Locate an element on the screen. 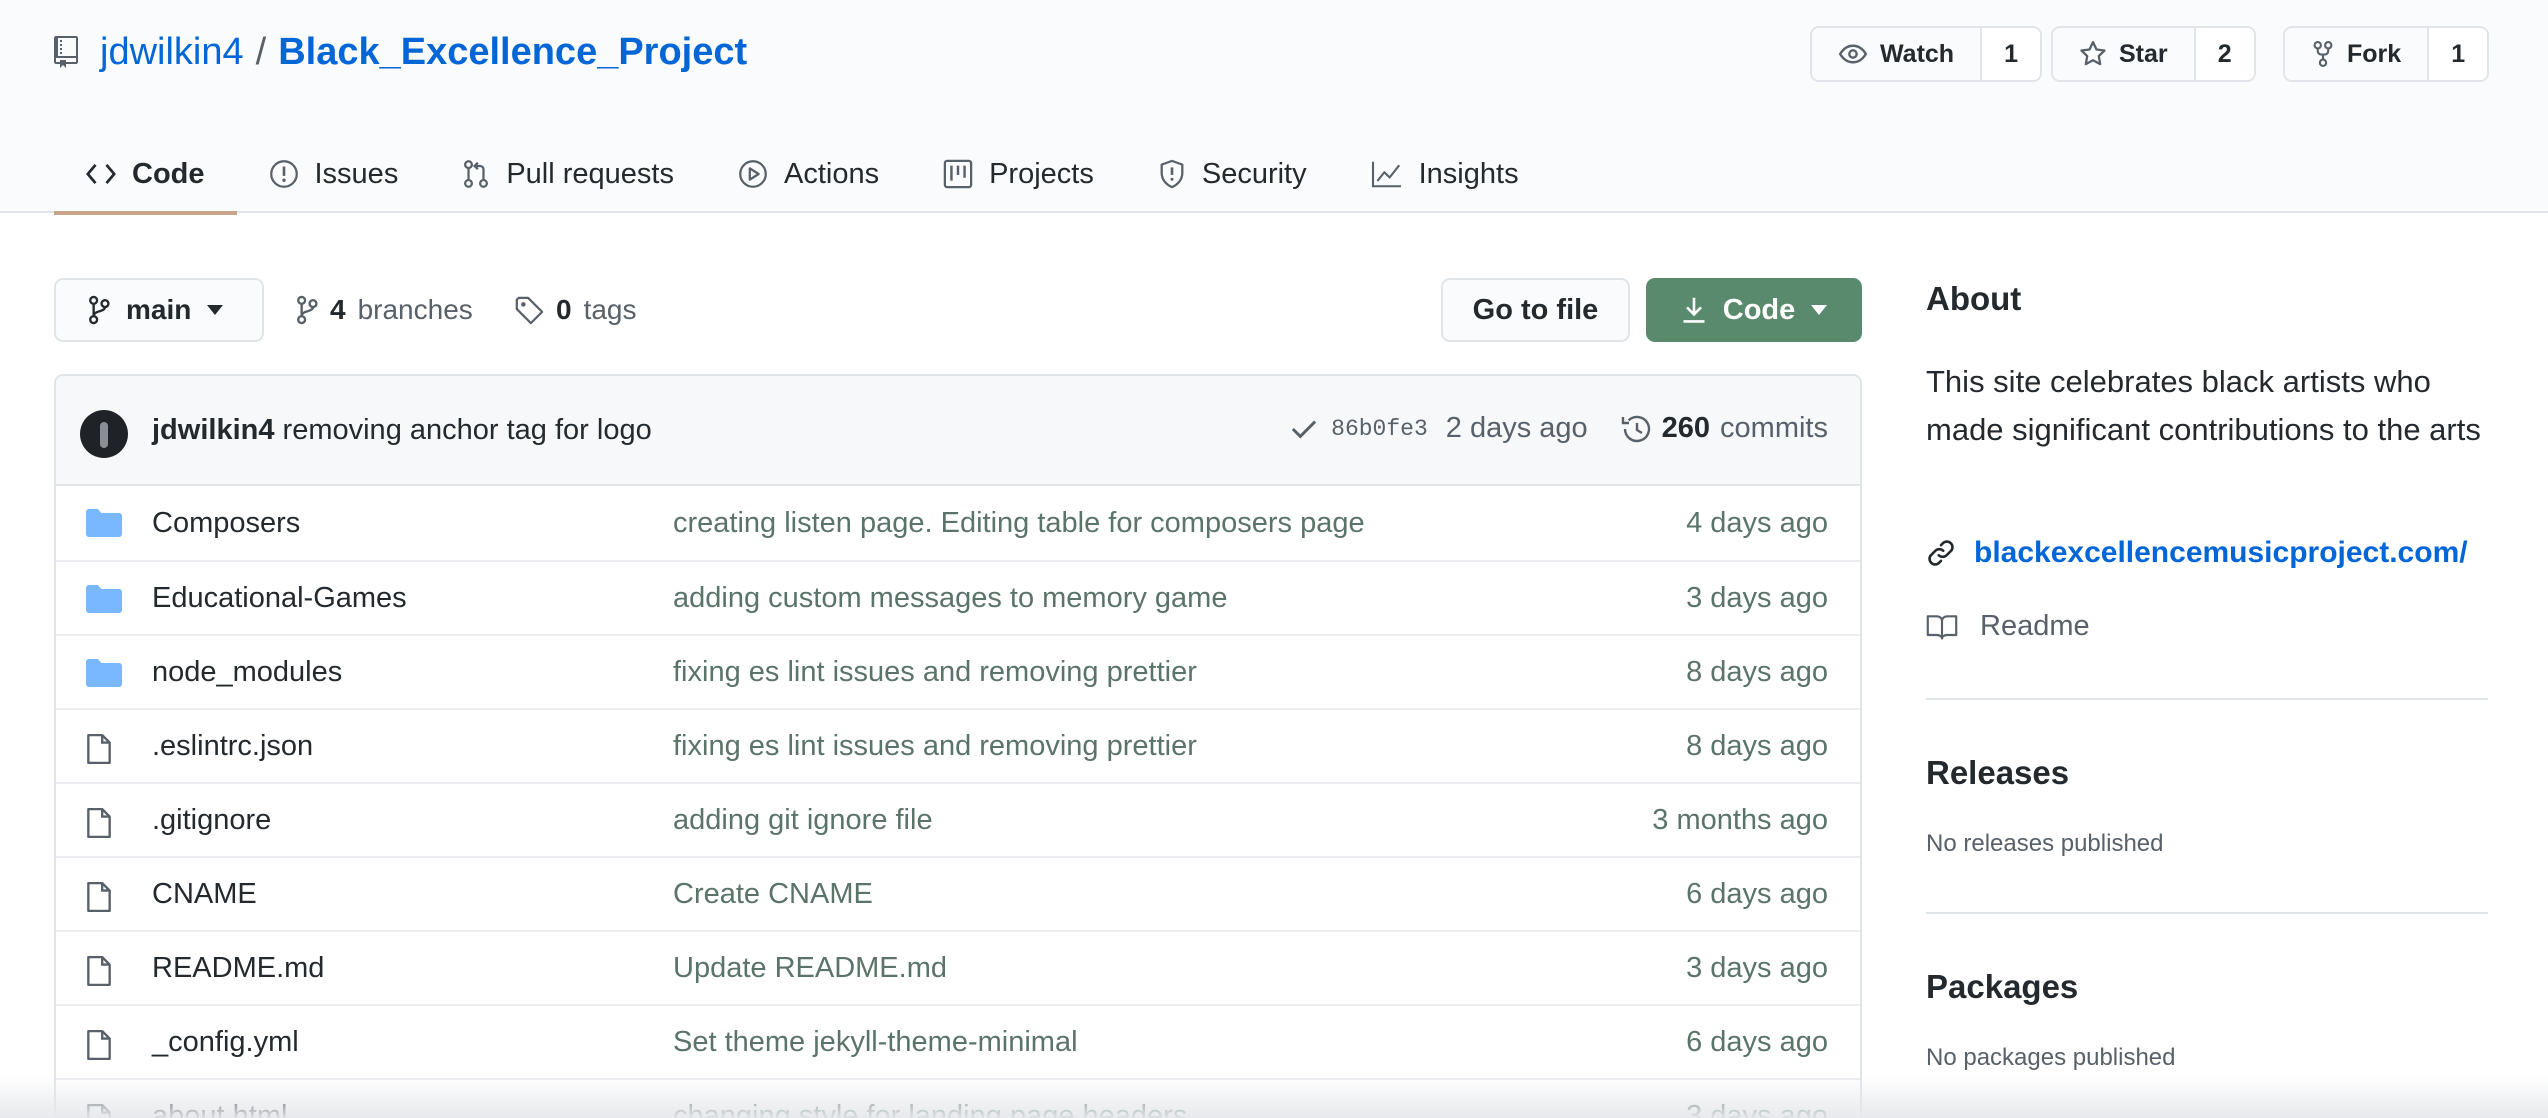  file-commit-link: adding git ignore file is located at coordinates (803, 820).